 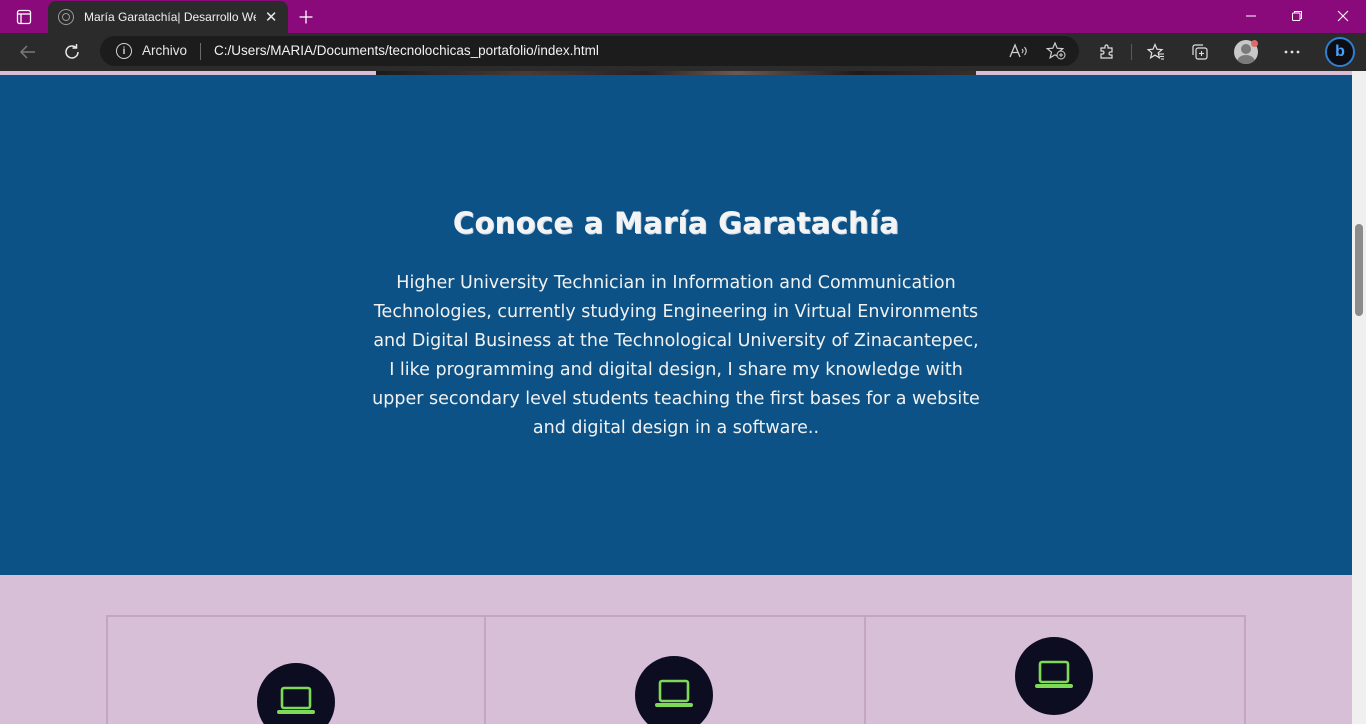 I want to click on page-favicon-icon, so click(x=66, y=17).